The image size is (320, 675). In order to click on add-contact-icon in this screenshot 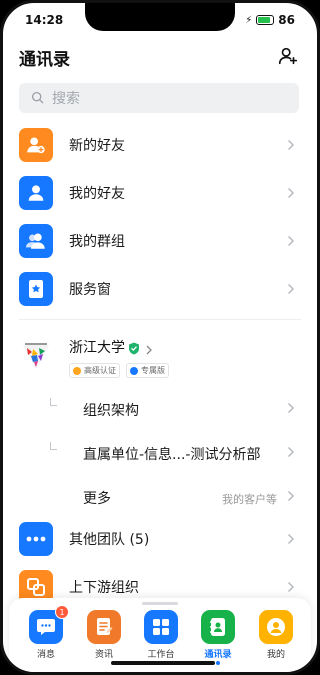, I will do `click(289, 57)`.